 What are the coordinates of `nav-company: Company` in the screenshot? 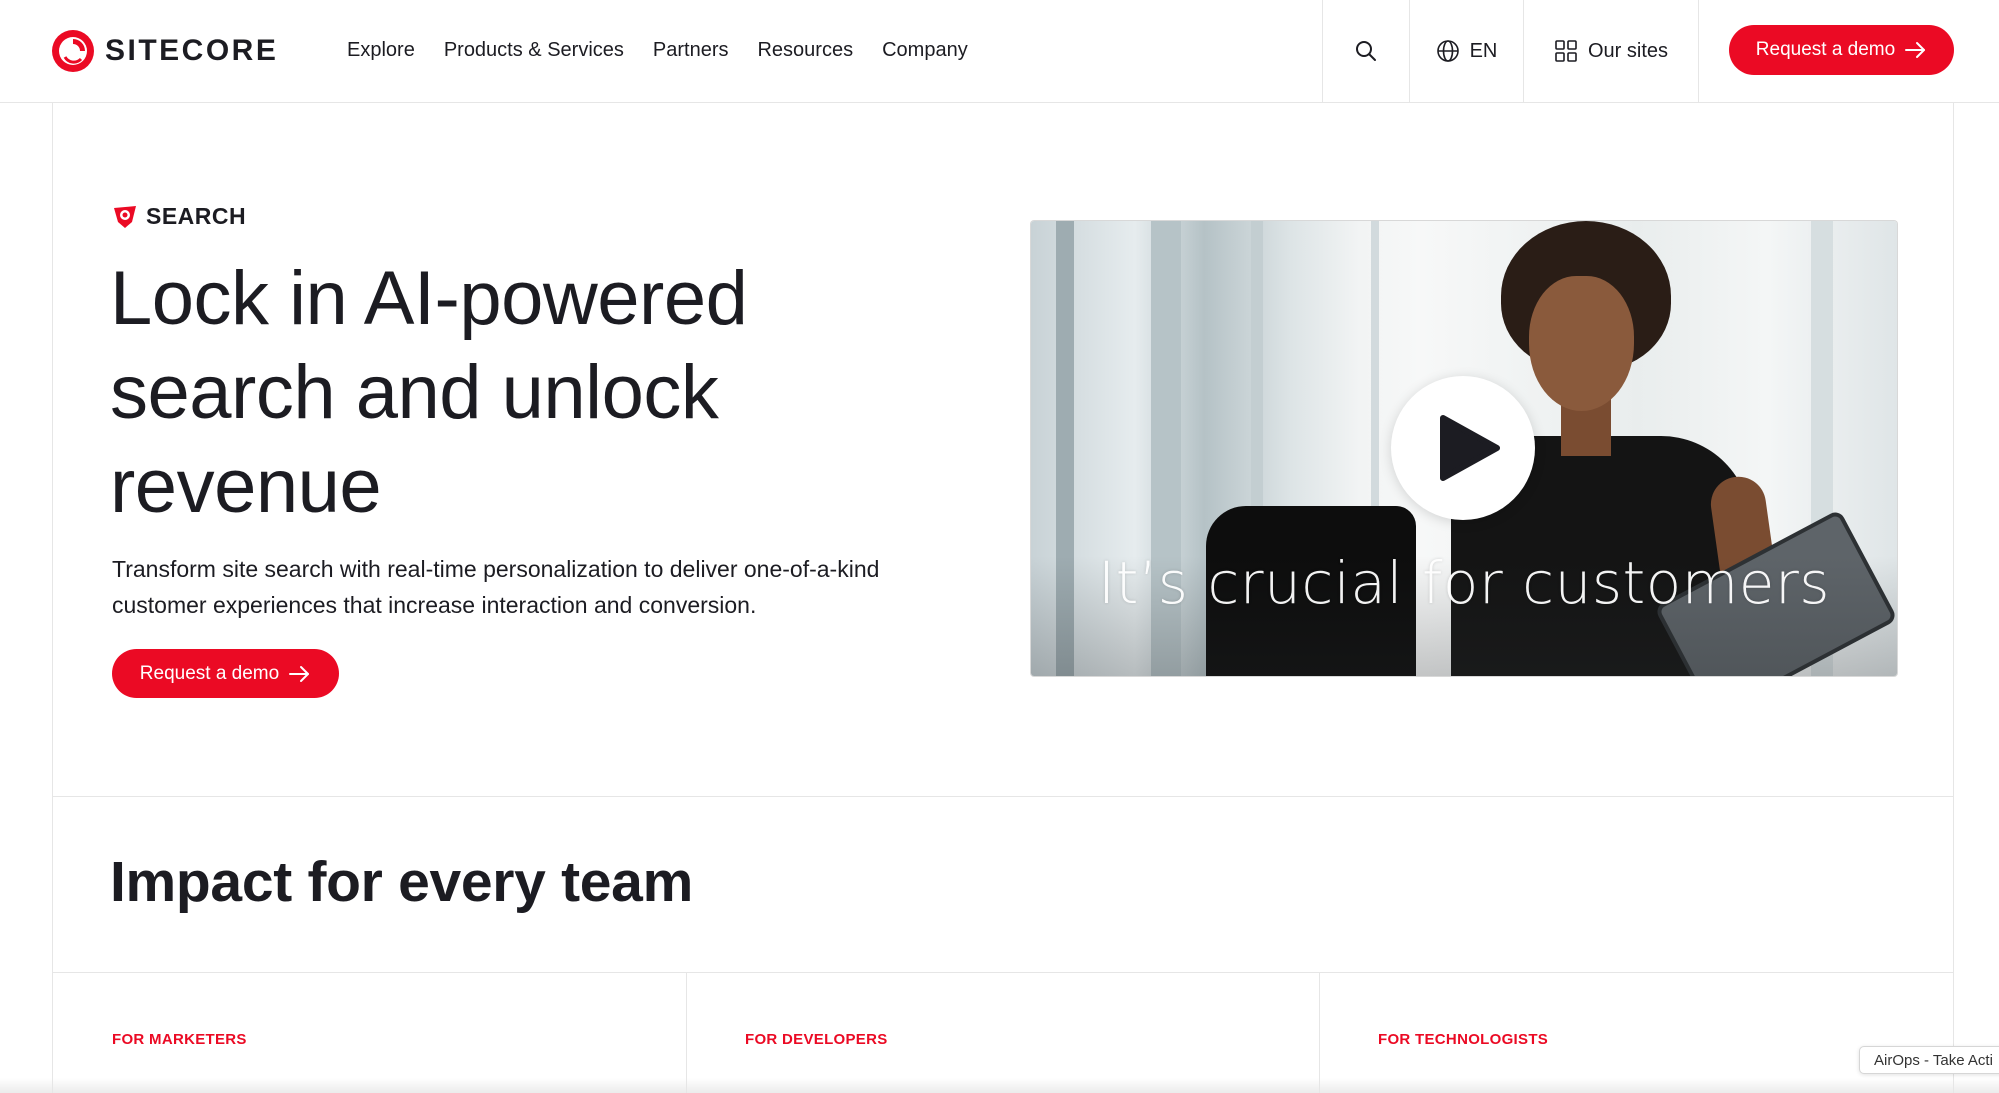 It's located at (925, 50).